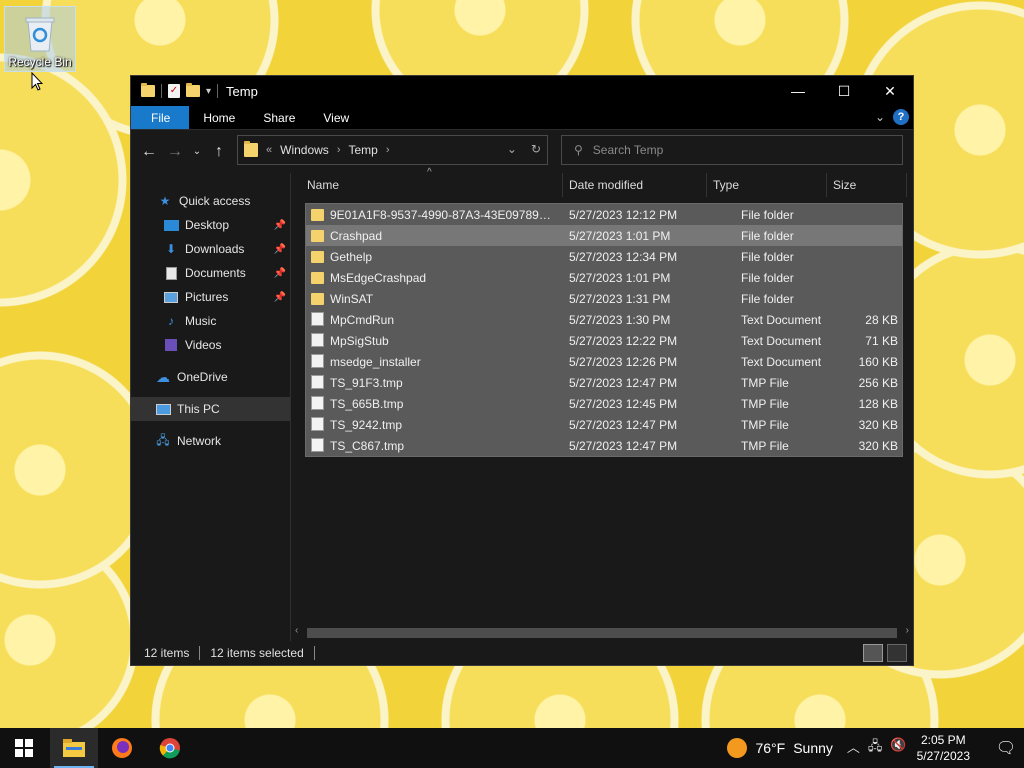 The image size is (1024, 768). What do you see at coordinates (210, 201) in the screenshot?
I see `nav-quick-access: ★ Quick access` at bounding box center [210, 201].